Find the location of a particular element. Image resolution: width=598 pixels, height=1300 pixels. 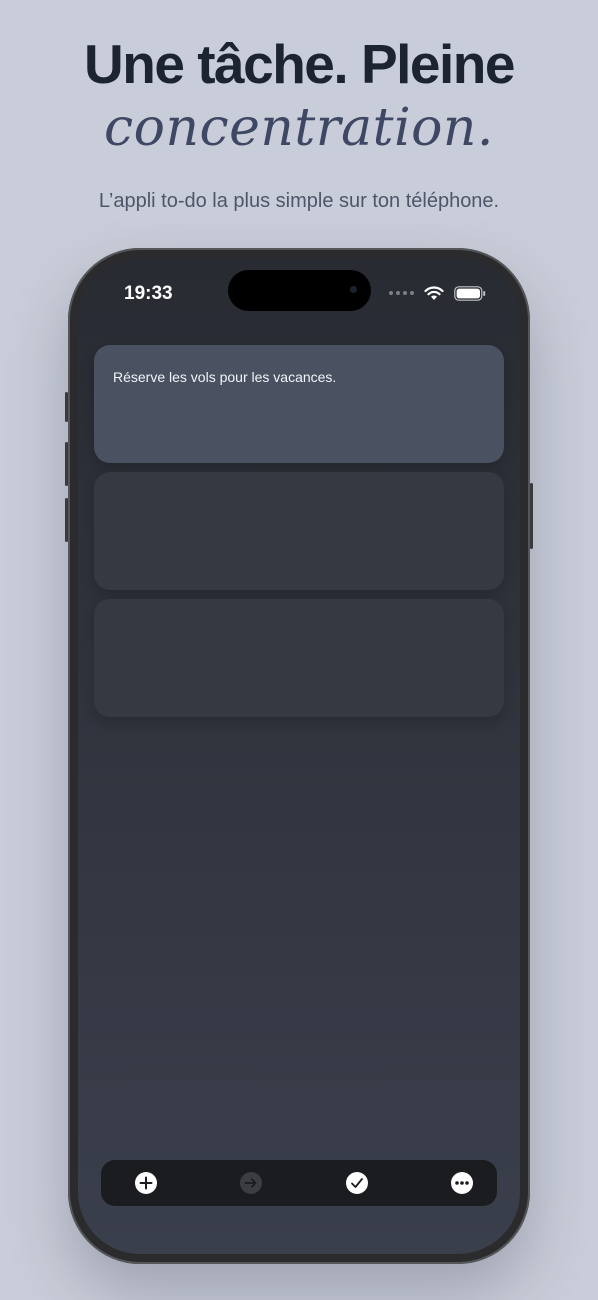

task-text: Réserve les vols pour les vacances. is located at coordinates (225, 377).